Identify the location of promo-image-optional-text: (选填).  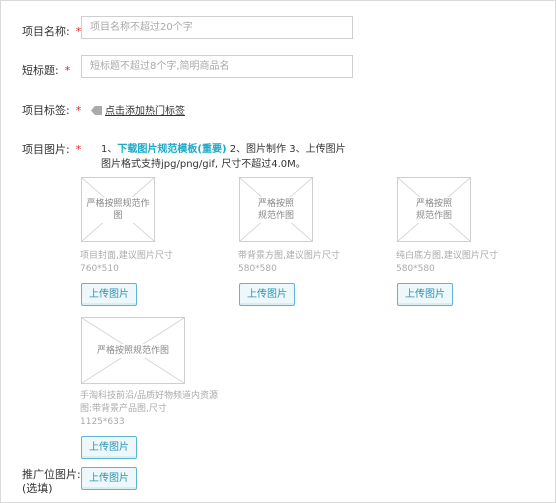
(37, 488).